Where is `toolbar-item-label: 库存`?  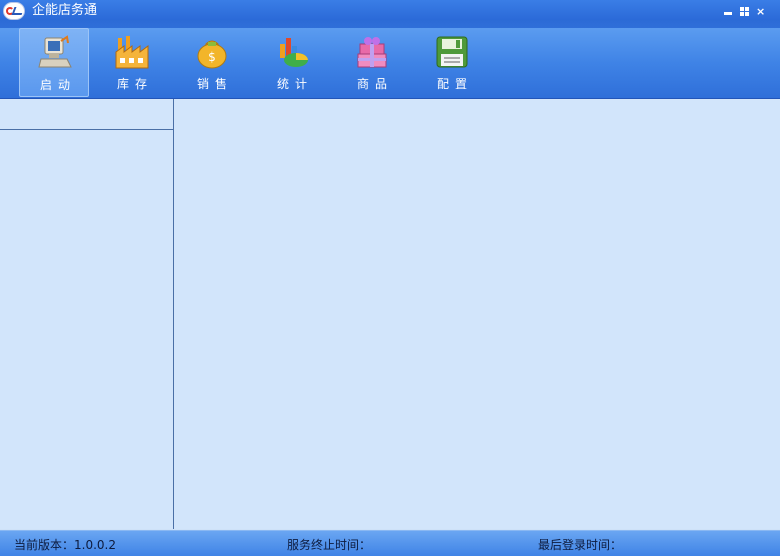
toolbar-item-label: 库存 is located at coordinates (134, 84).